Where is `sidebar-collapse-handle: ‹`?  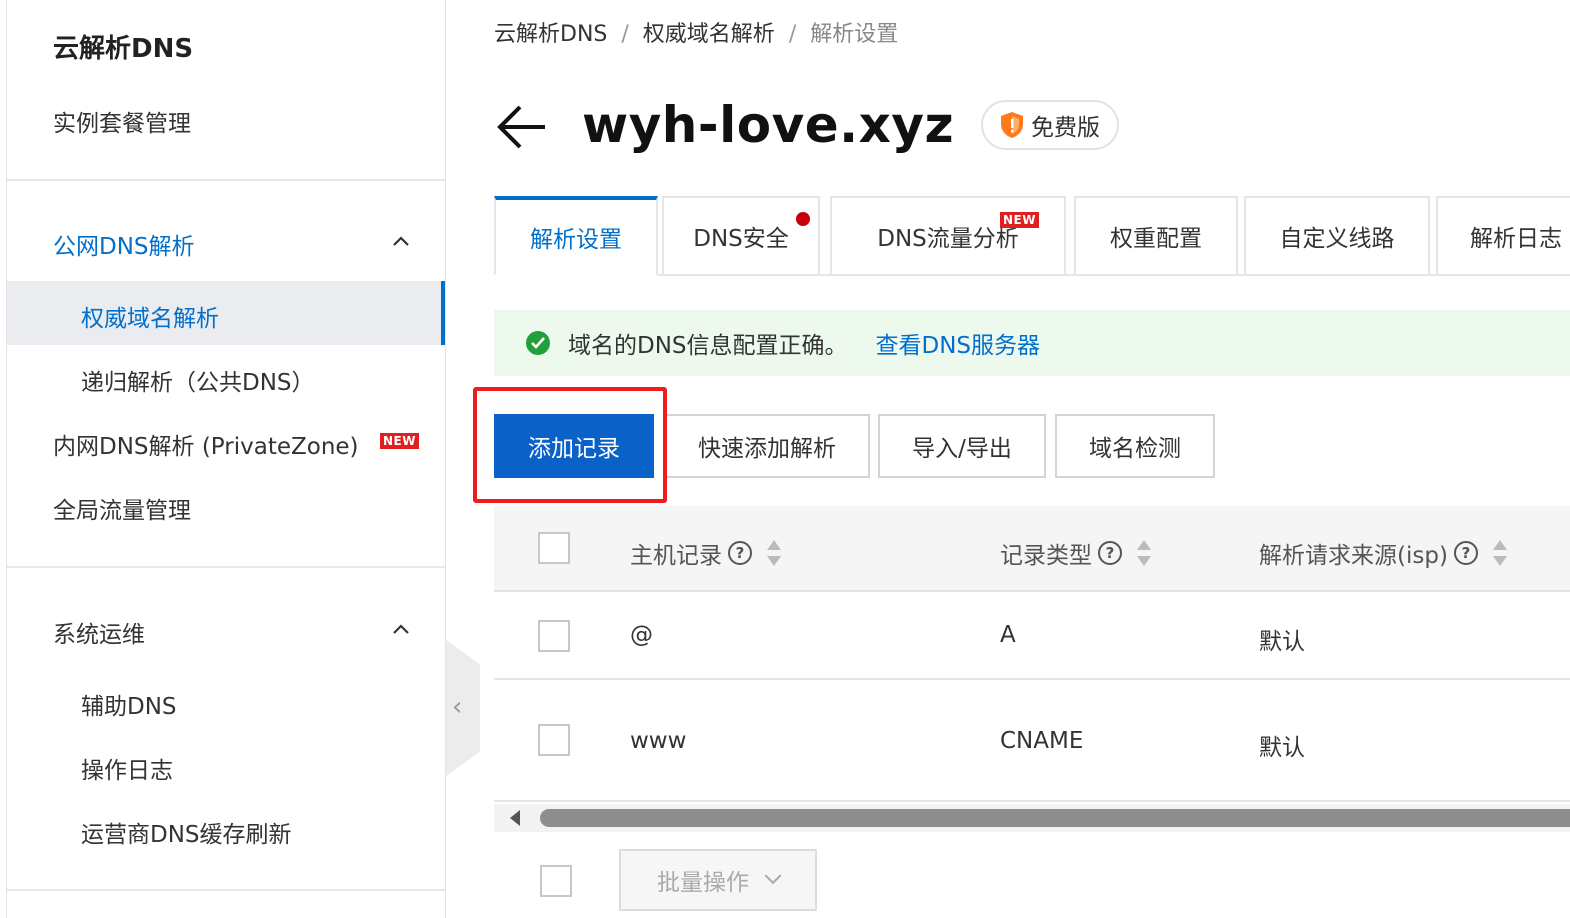
sidebar-collapse-handle: ‹ is located at coordinates (463, 708).